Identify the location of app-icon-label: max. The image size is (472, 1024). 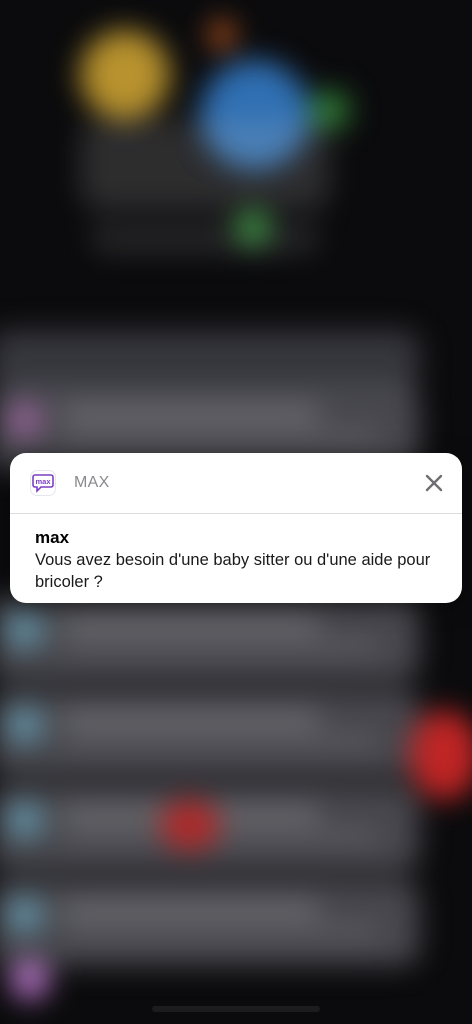
(43, 481).